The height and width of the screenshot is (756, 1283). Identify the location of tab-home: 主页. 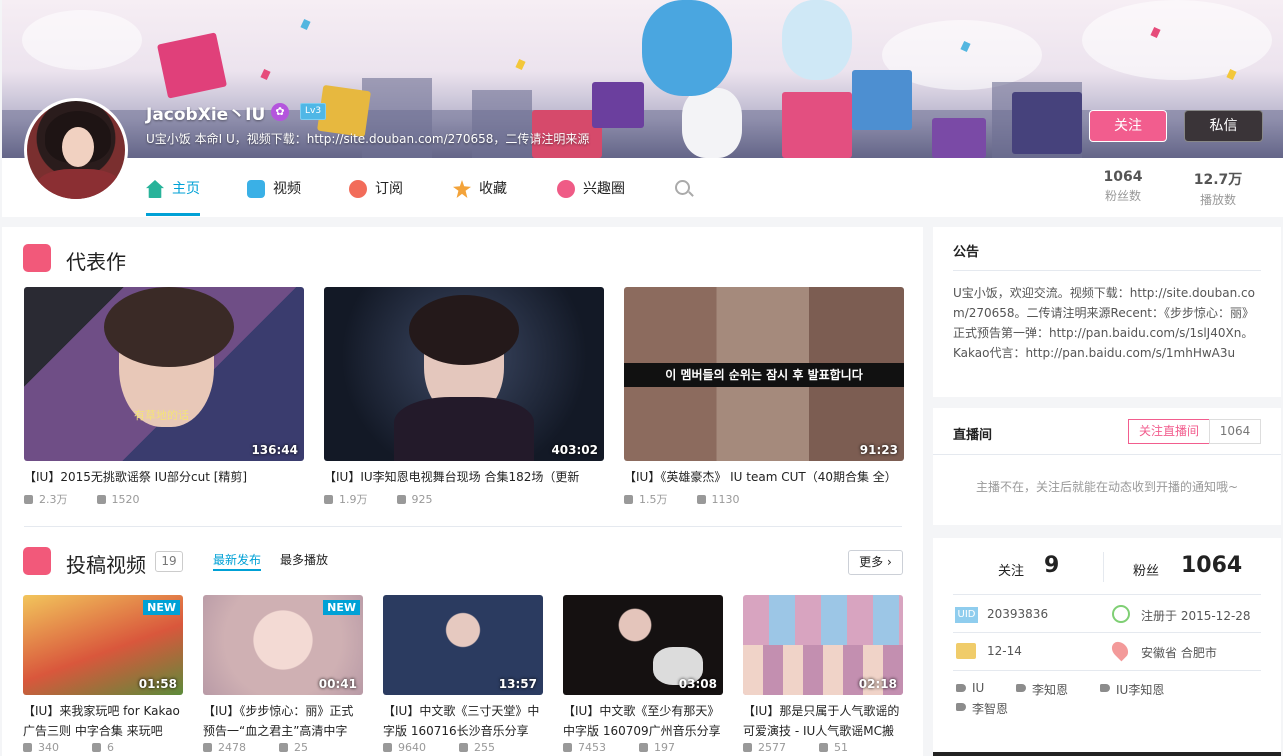
(173, 189).